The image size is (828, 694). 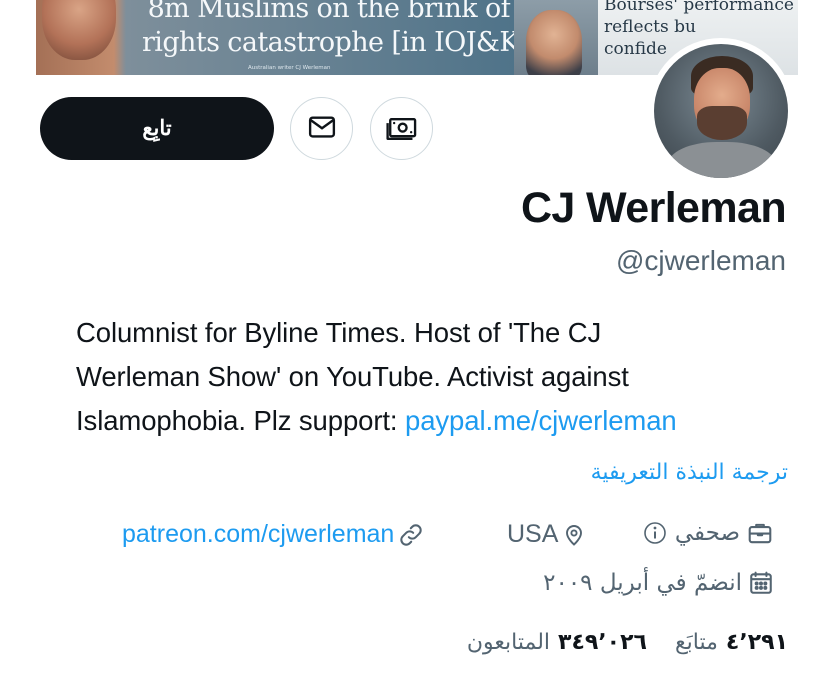 I want to click on follow-button: تابِع, so click(x=157, y=128).